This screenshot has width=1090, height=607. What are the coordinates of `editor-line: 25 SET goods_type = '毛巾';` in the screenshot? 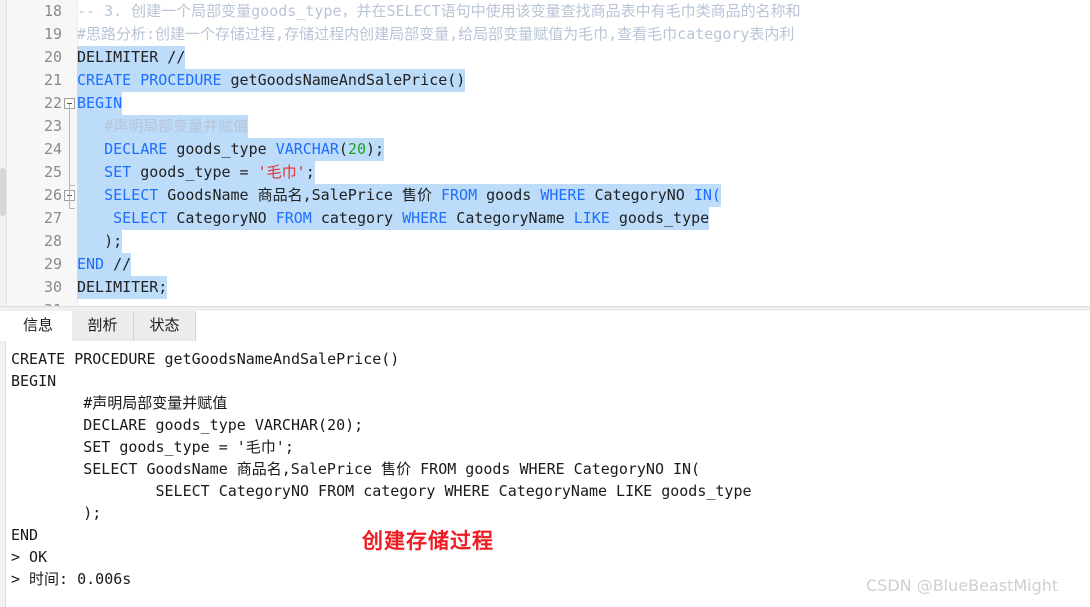 It's located at (545, 172).